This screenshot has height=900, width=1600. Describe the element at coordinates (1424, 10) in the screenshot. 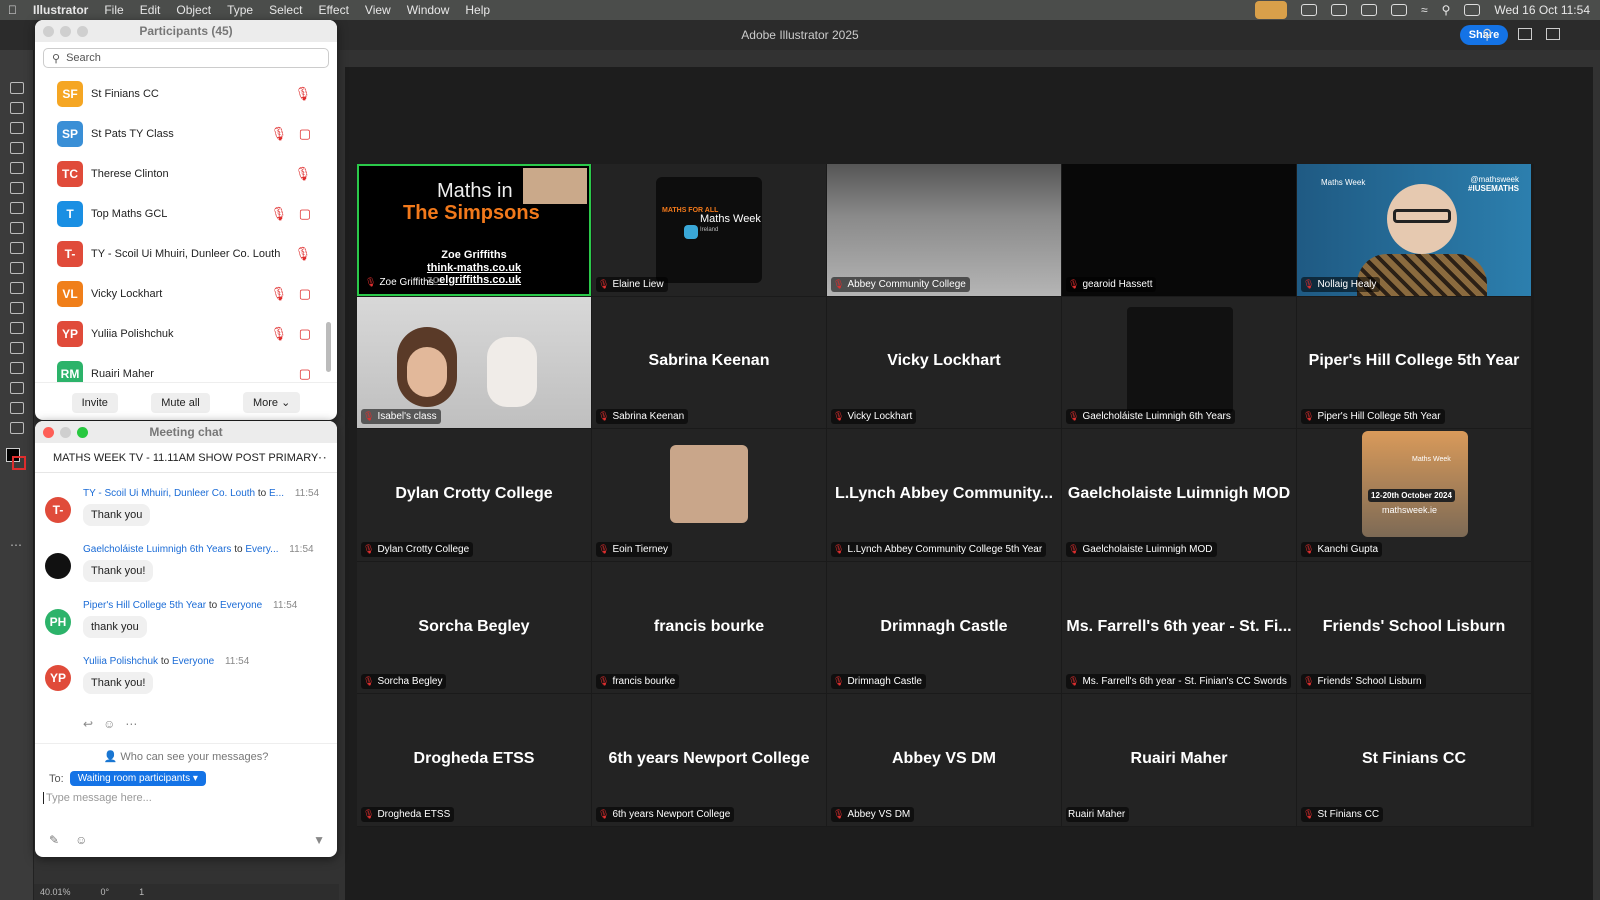

I see `wifi-icon: ≈` at that location.